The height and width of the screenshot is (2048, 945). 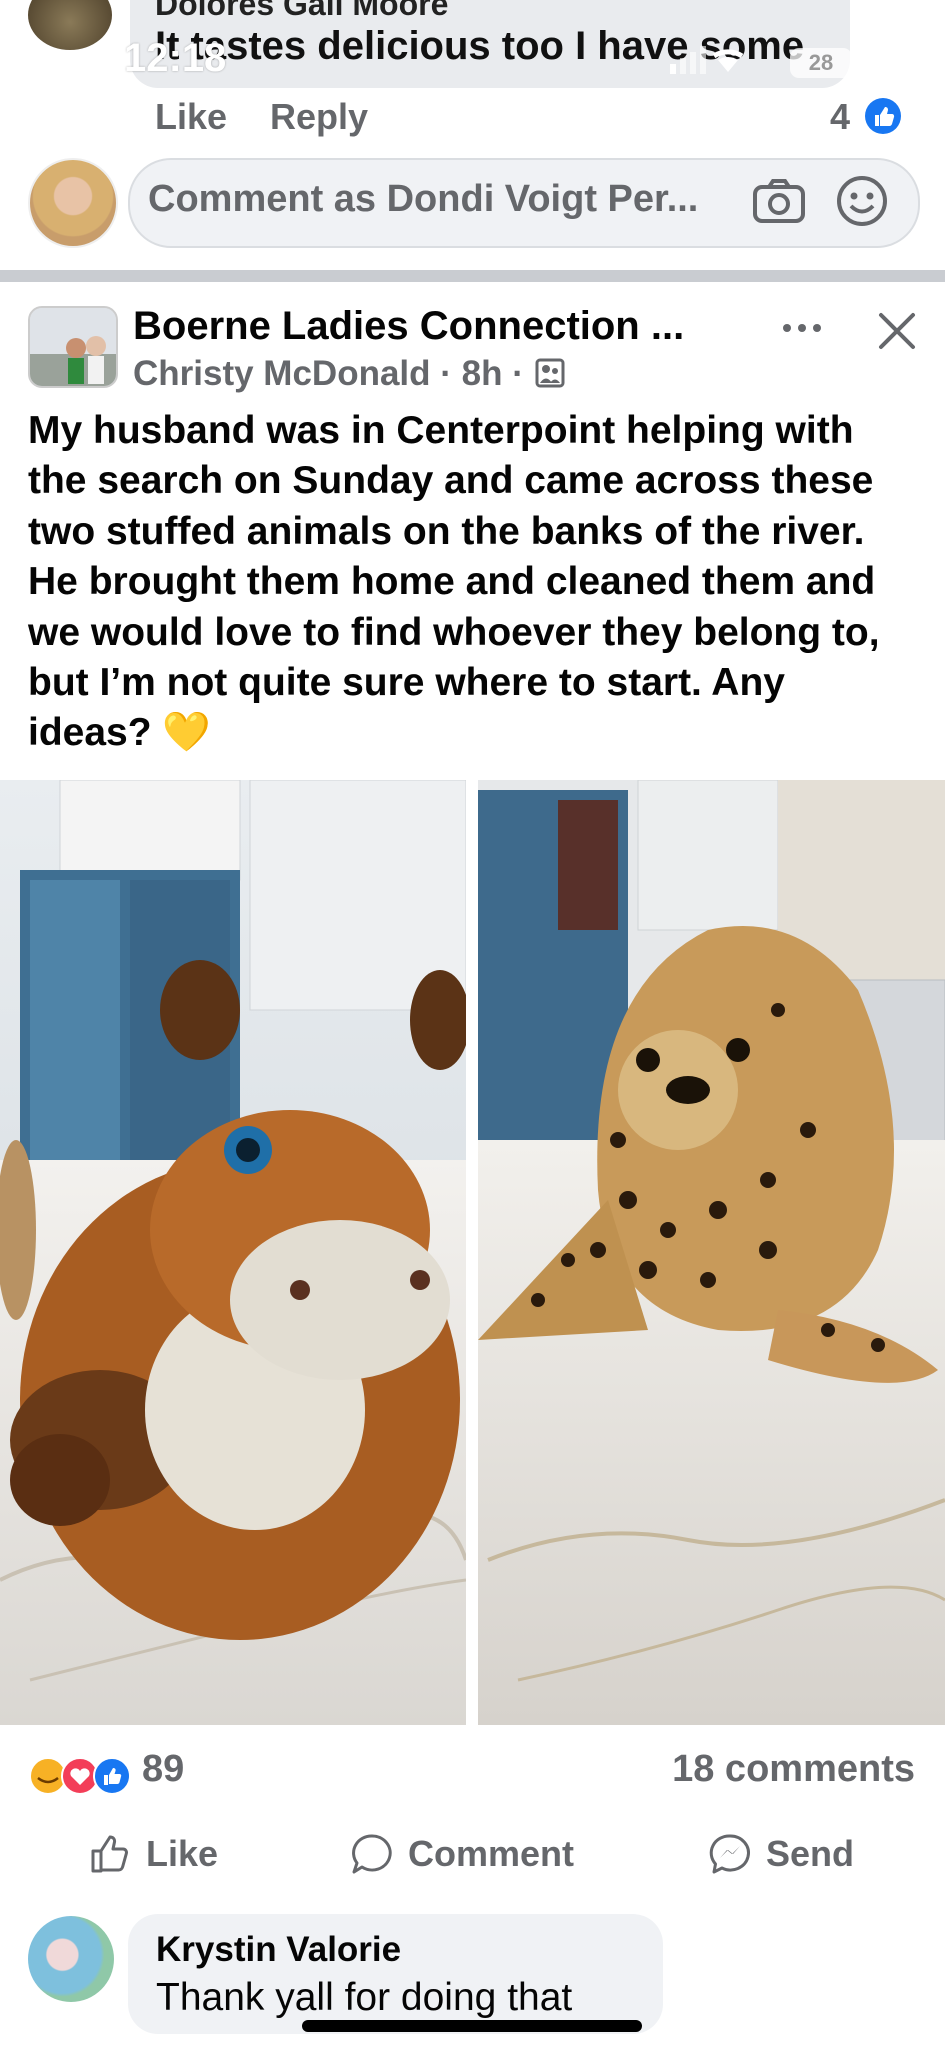 I want to click on reaction-icons, so click(x=80, y=1776).